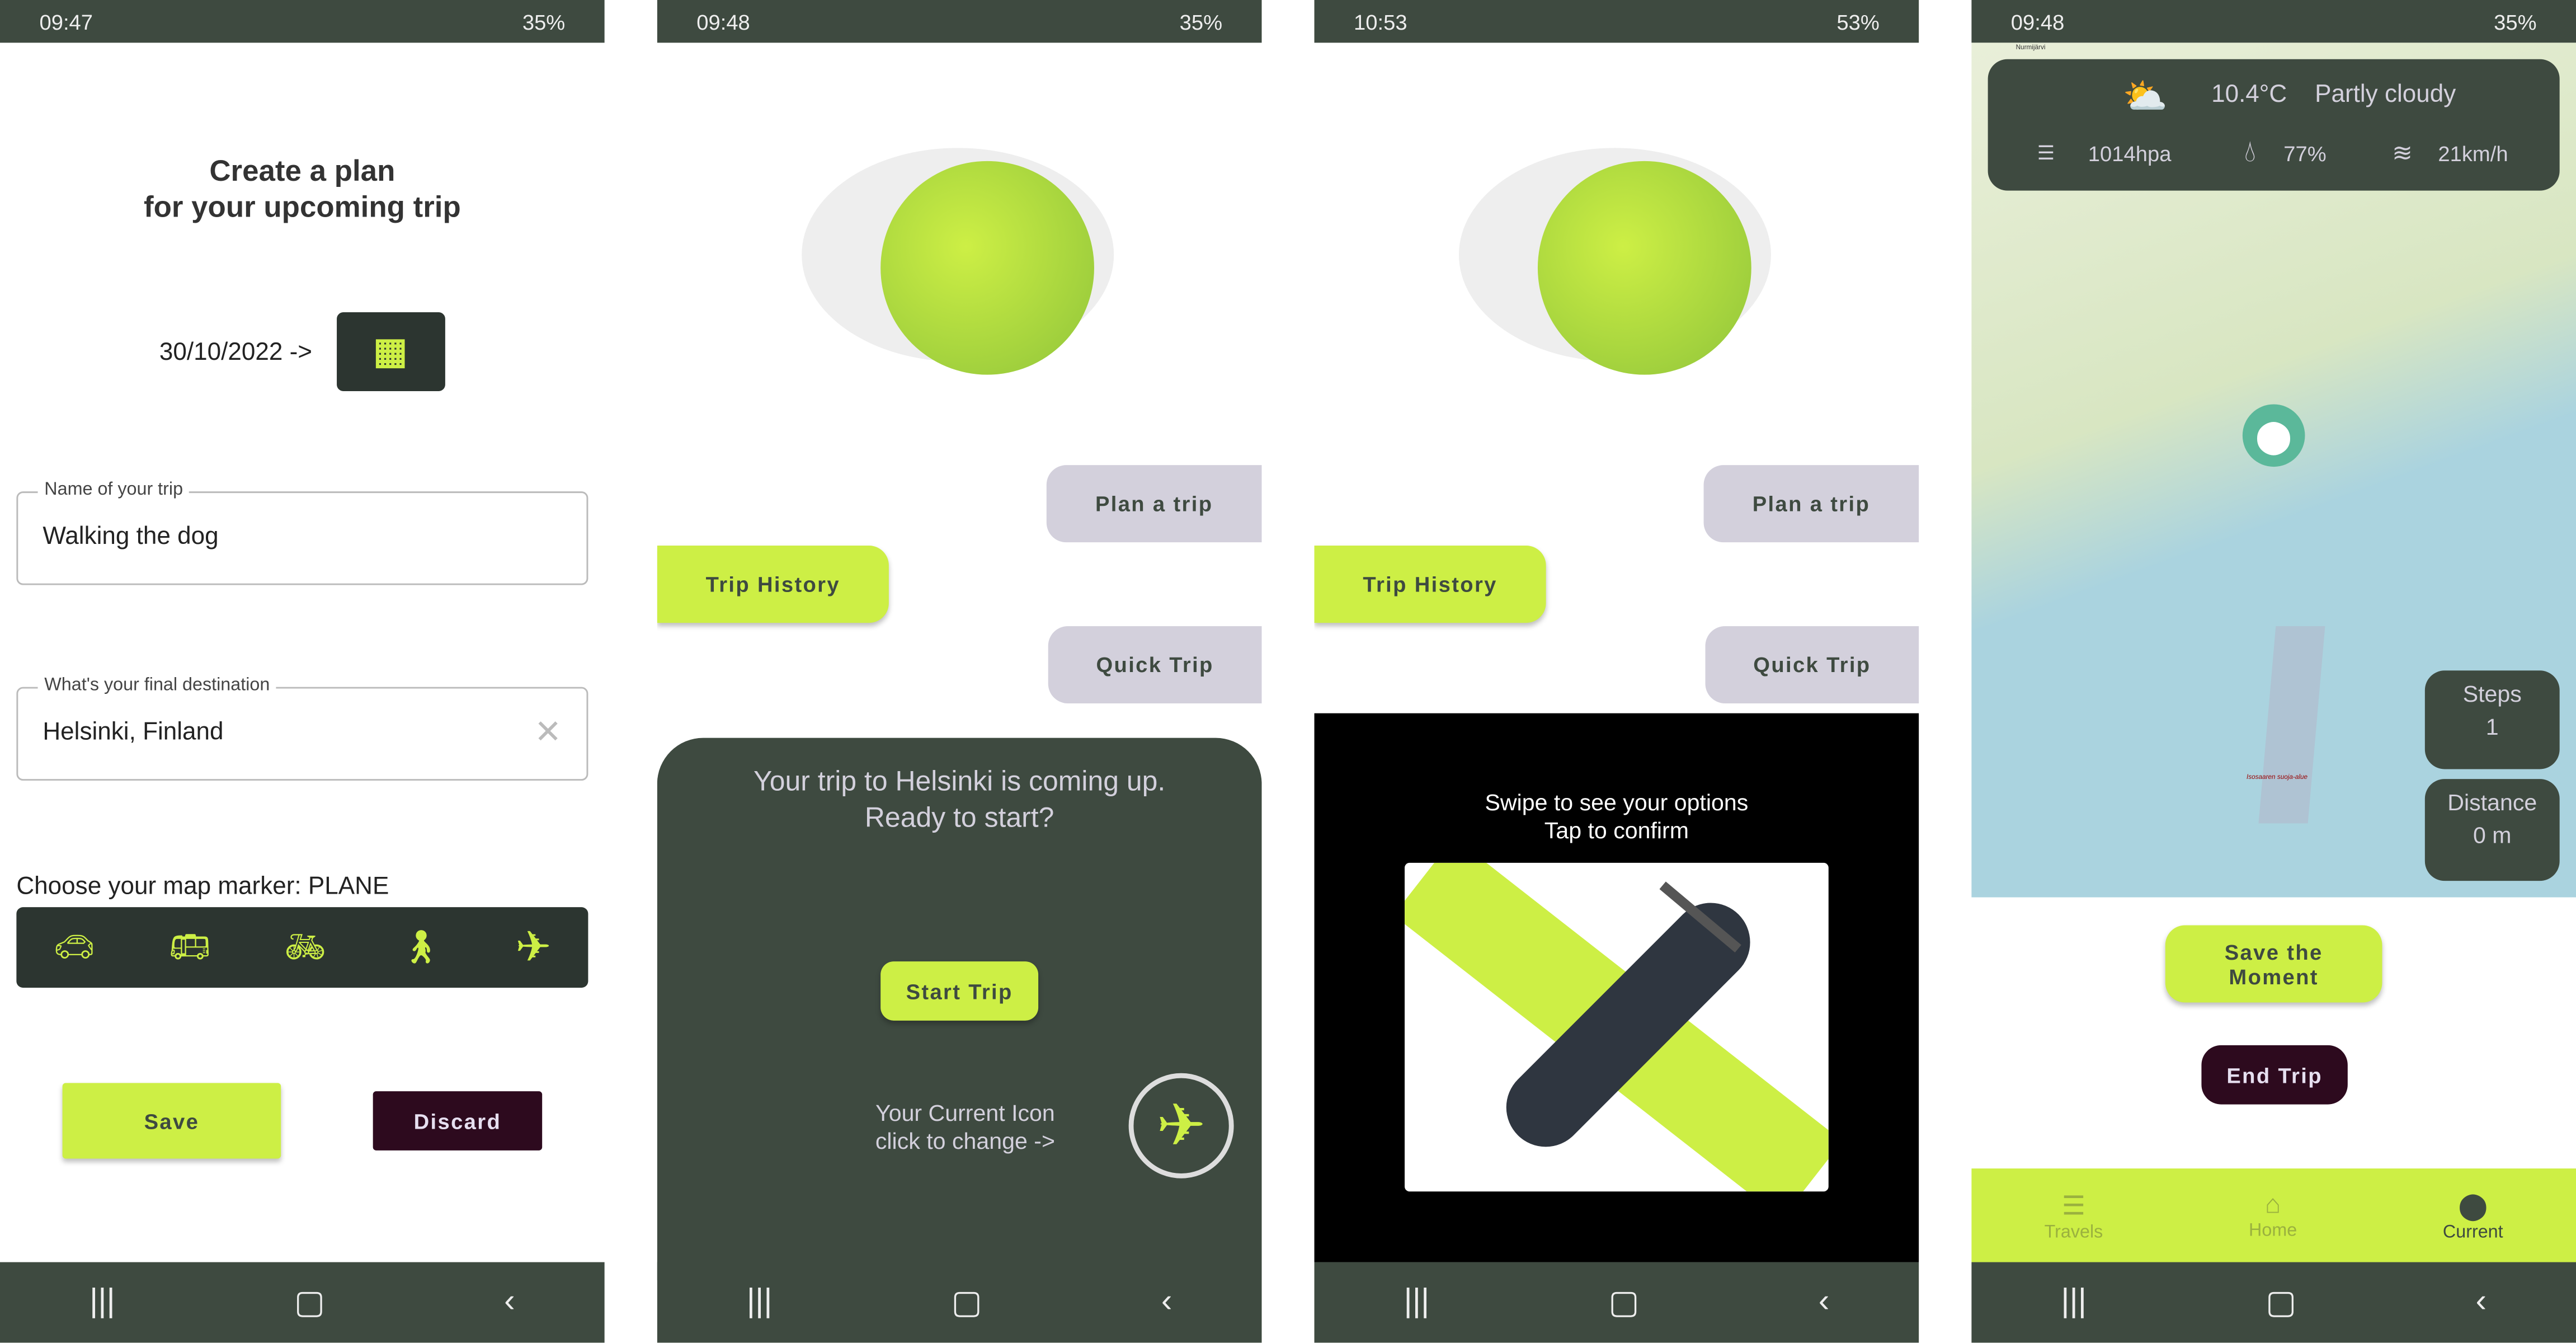 This screenshot has width=2576, height=1343. Describe the element at coordinates (2273, 1230) in the screenshot. I see `tab-label: Home` at that location.